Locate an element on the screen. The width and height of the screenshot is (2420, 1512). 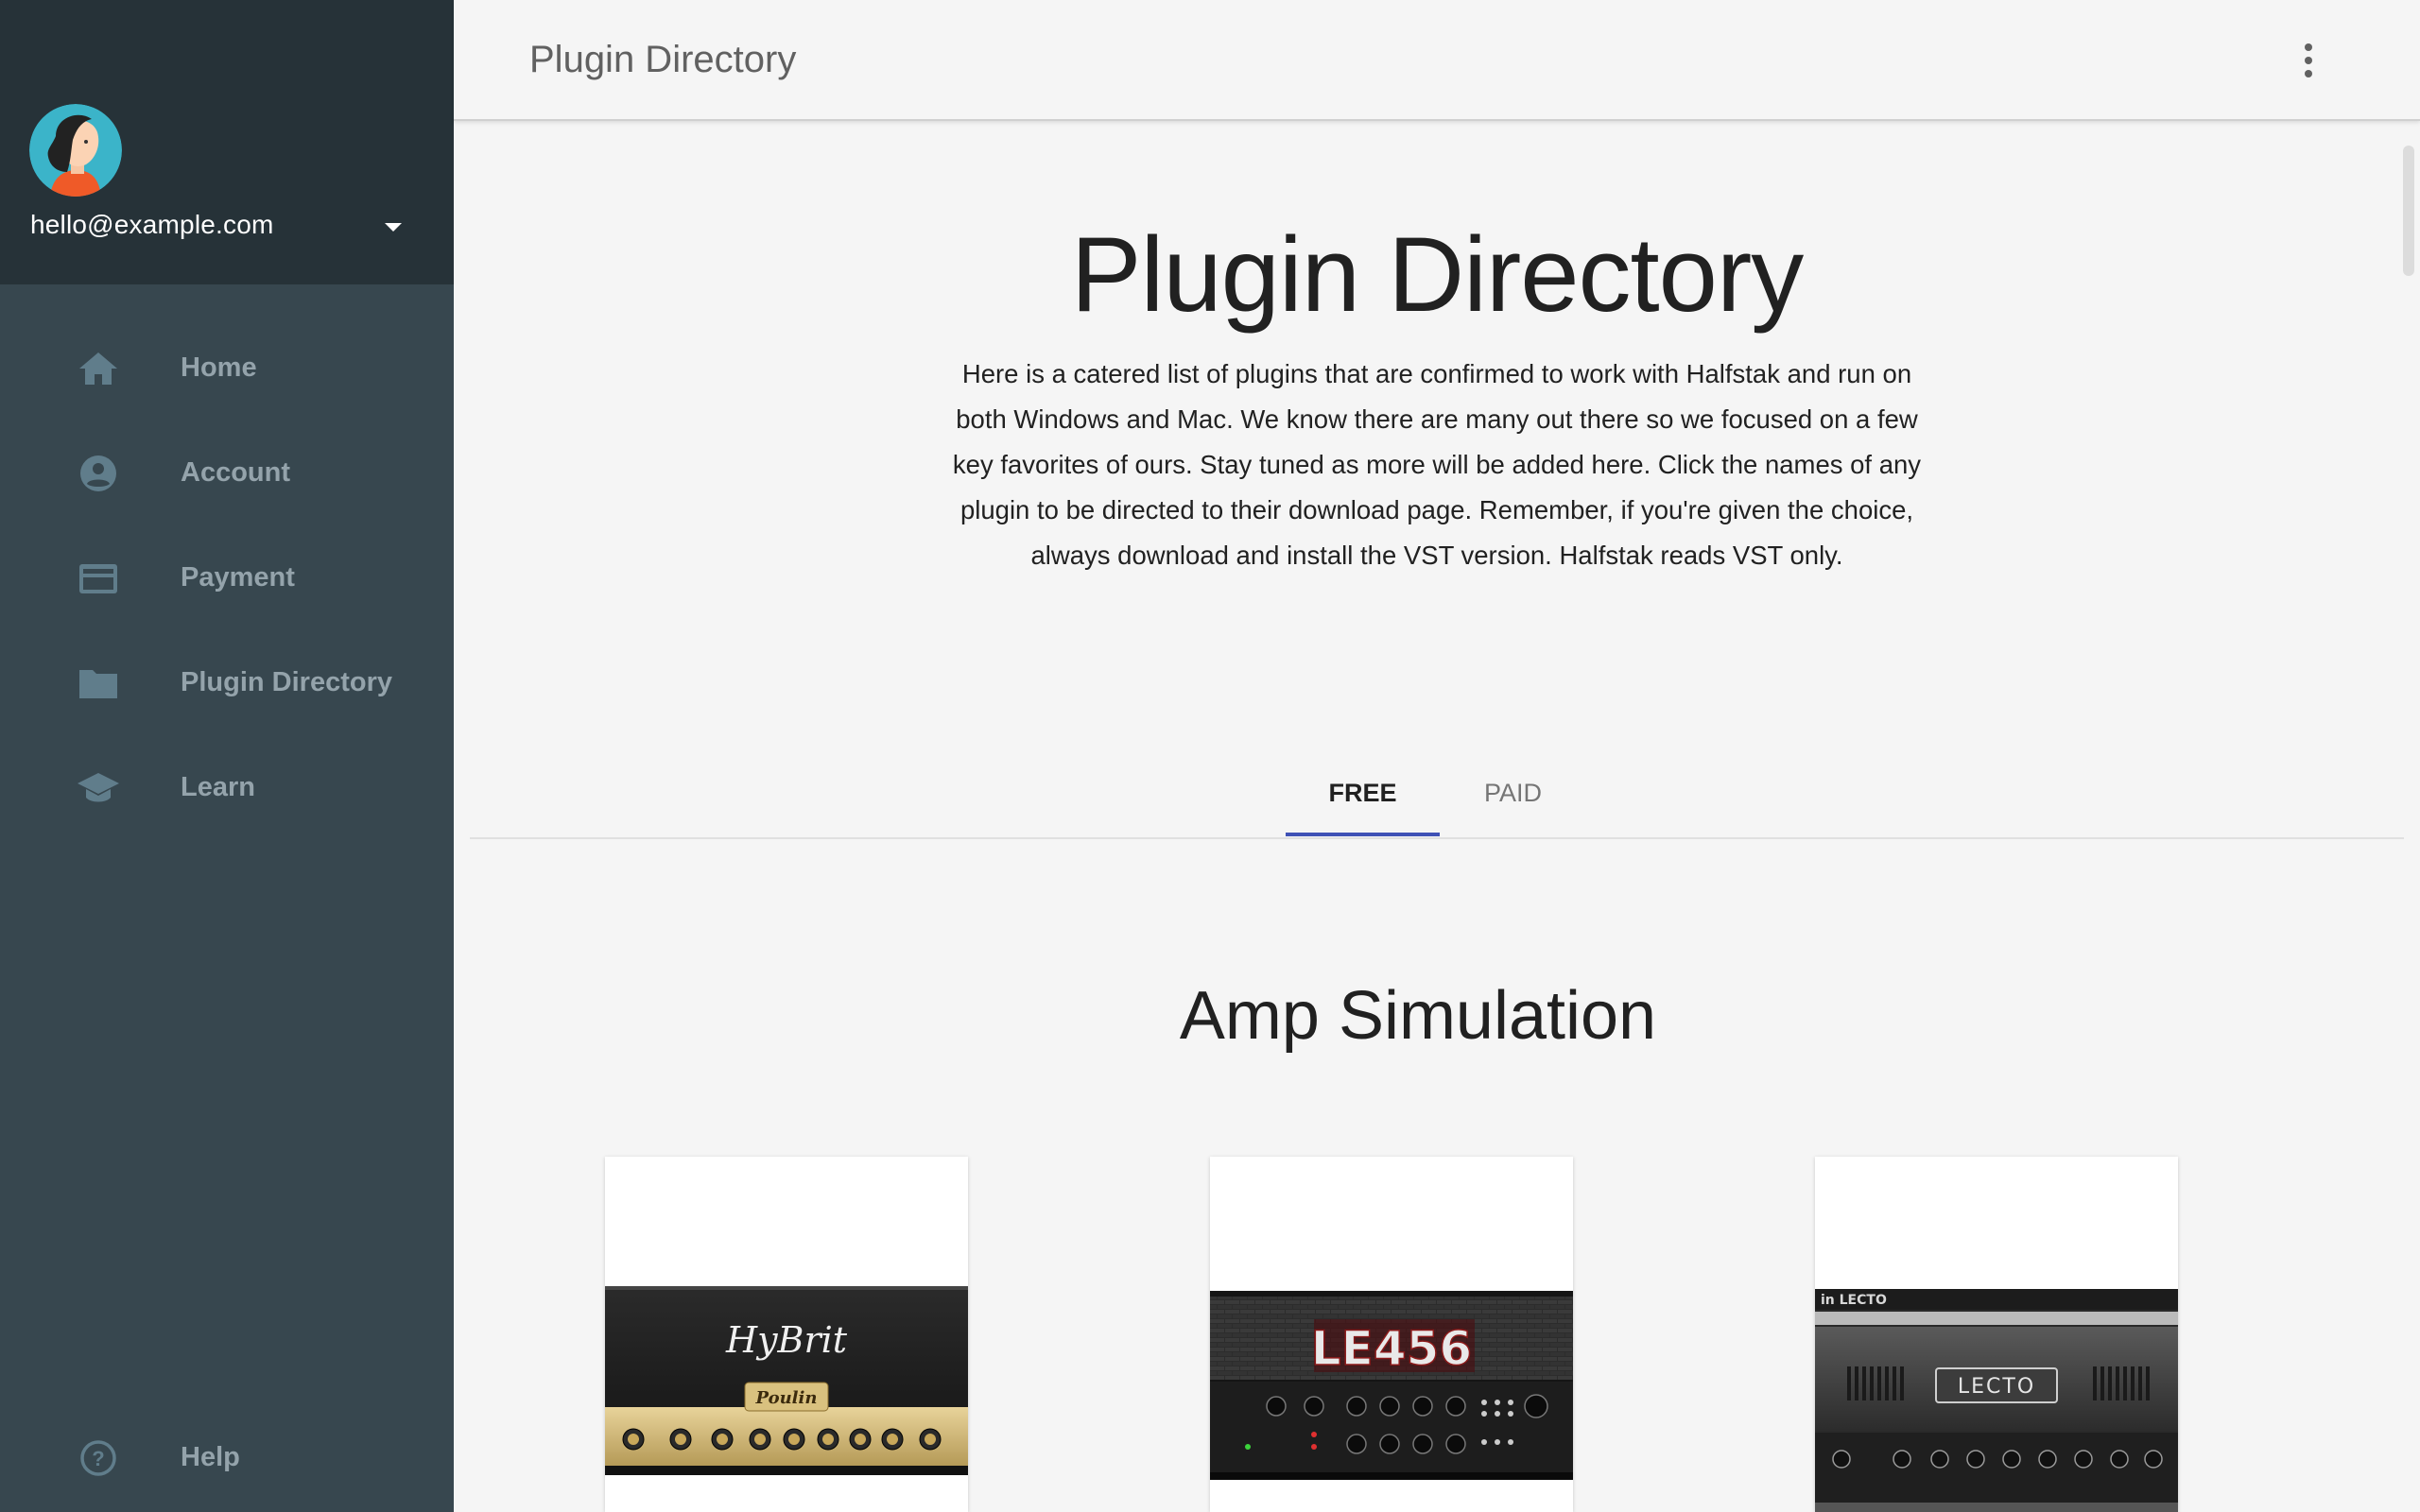
folder-icon is located at coordinates (99, 683).